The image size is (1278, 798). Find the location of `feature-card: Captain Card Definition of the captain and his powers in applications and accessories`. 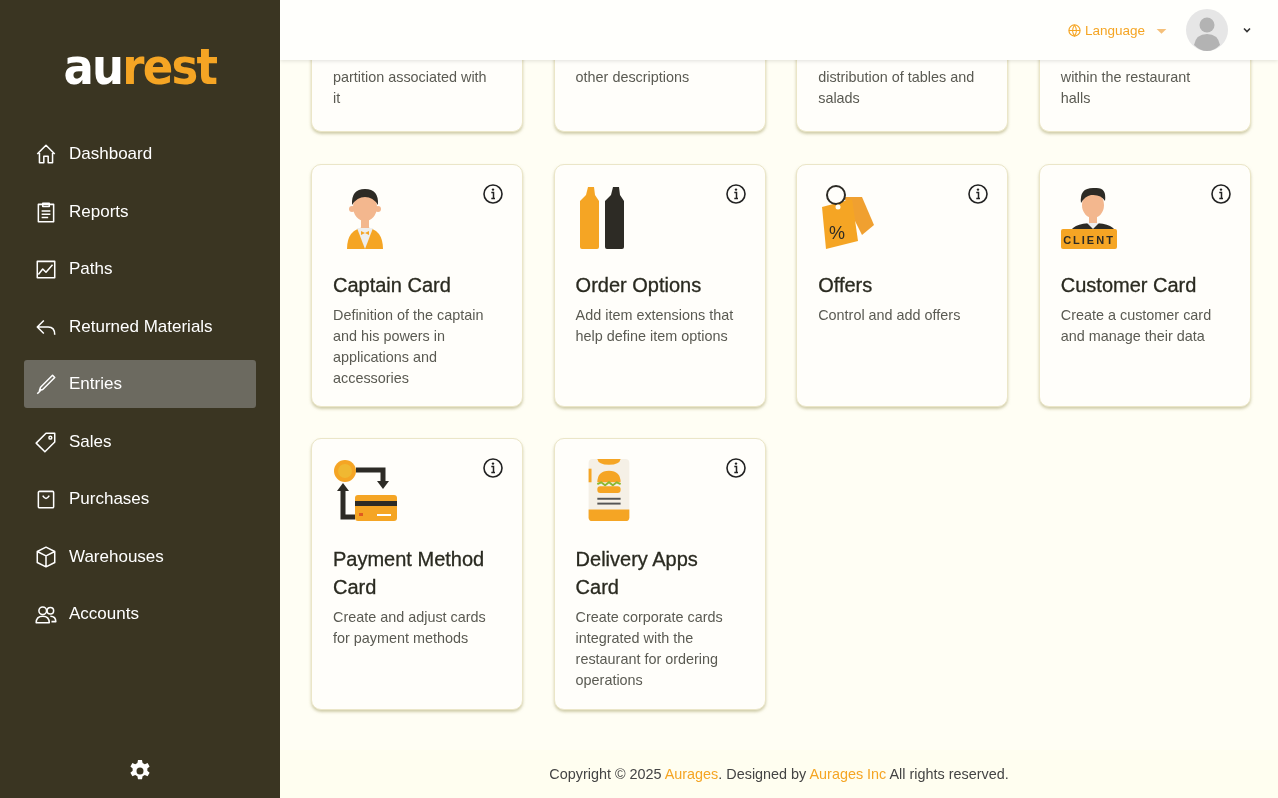

feature-card: Captain Card Definition of the captain and his powers in applications and accessories is located at coordinates (417, 285).